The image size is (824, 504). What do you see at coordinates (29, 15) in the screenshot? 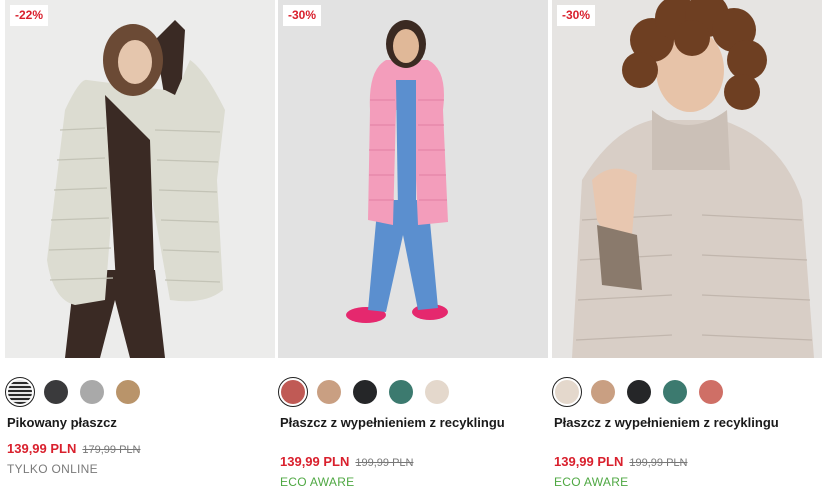
I see `discount-badge: -22%` at bounding box center [29, 15].